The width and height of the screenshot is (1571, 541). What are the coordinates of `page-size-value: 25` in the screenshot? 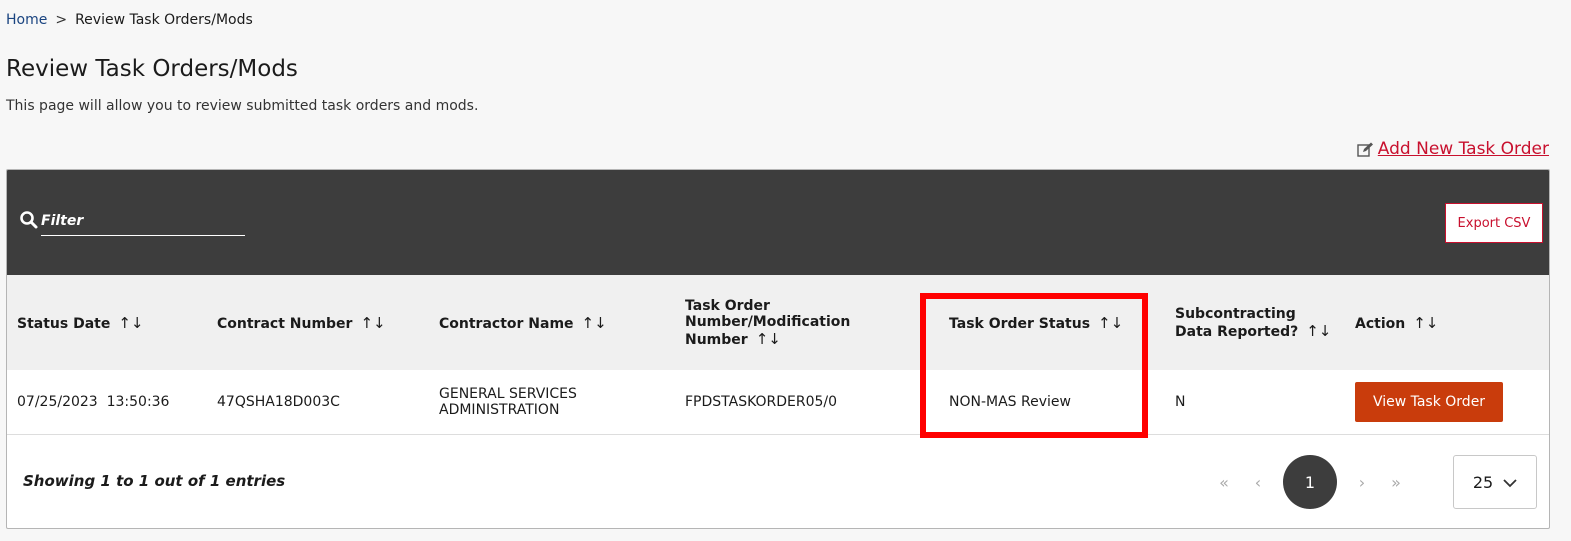 It's located at (1483, 482).